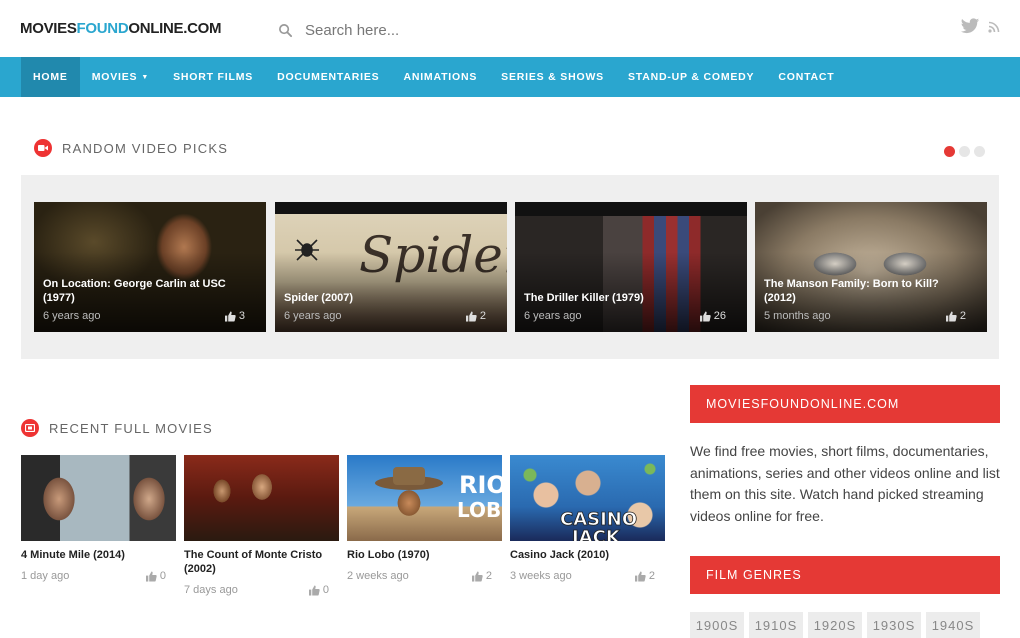 This screenshot has height=638, width=1020. What do you see at coordinates (424, 498) in the screenshot?
I see `movie-thumbnail: RIO LOBO` at bounding box center [424, 498].